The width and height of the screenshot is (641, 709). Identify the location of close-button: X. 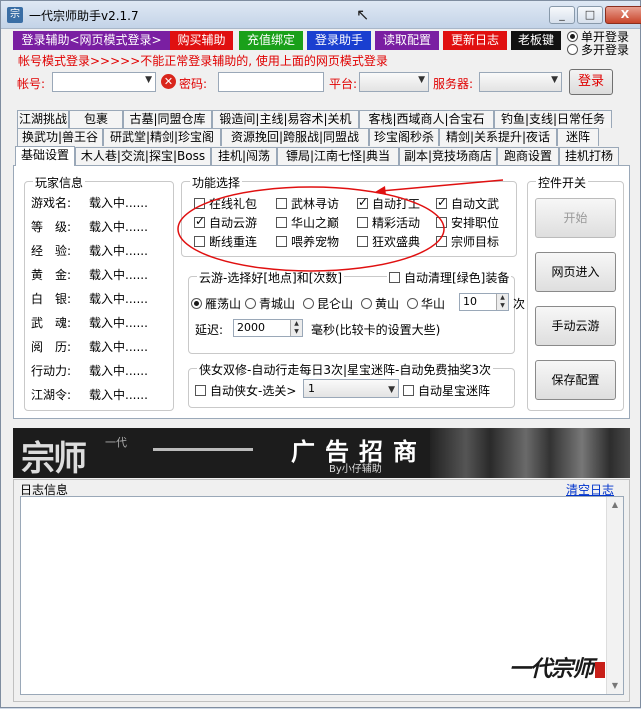
(623, 15).